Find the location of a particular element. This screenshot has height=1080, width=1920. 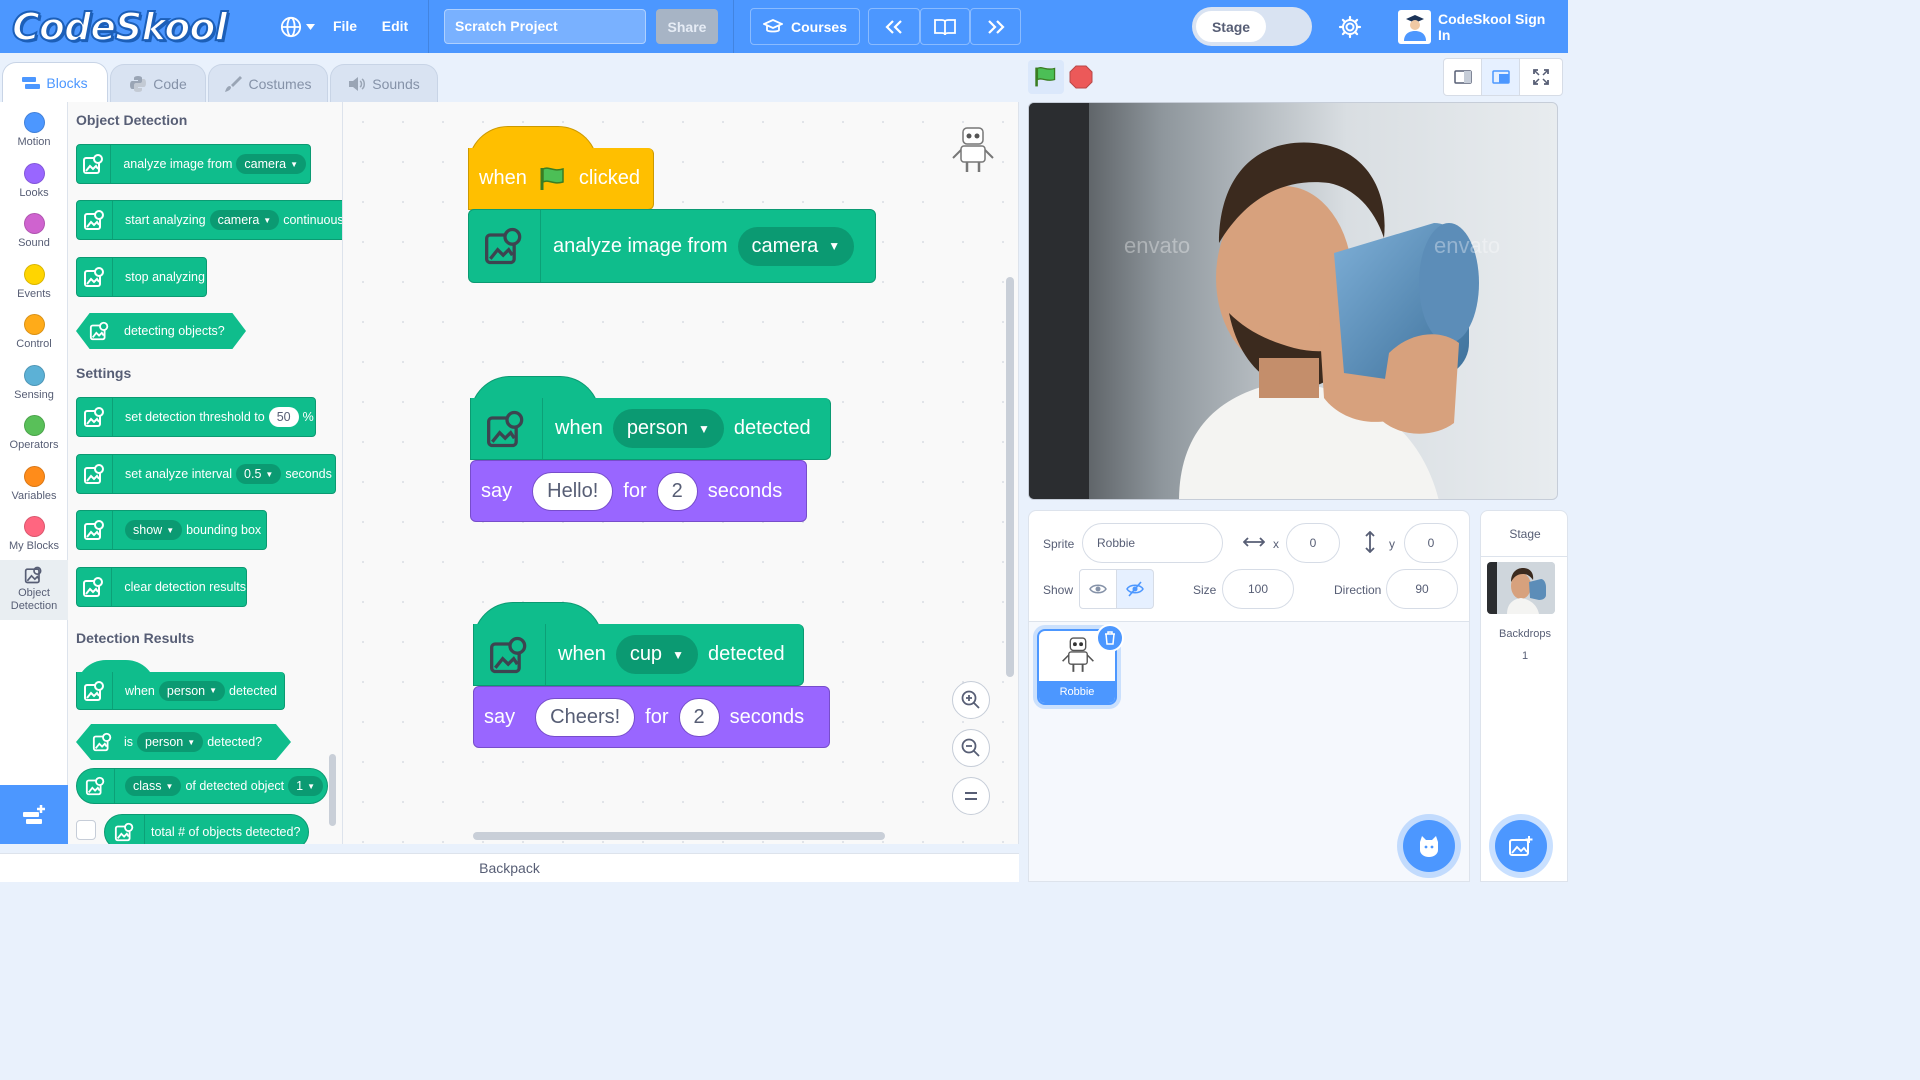

sign-in-label: CodeSkool Sign In is located at coordinates (1492, 26).